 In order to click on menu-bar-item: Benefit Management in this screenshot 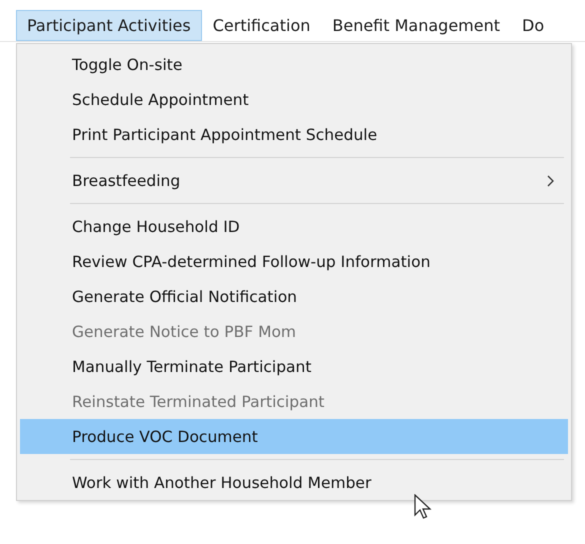, I will do `click(416, 25)`.